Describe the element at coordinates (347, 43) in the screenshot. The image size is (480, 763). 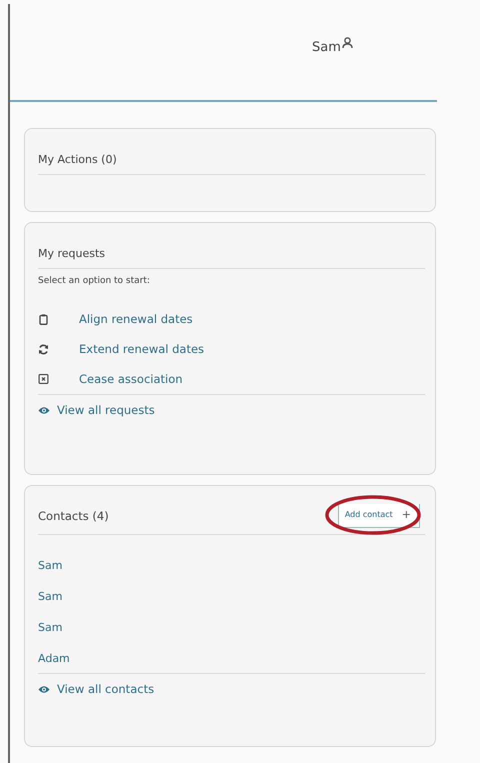
I see `person-icon` at that location.